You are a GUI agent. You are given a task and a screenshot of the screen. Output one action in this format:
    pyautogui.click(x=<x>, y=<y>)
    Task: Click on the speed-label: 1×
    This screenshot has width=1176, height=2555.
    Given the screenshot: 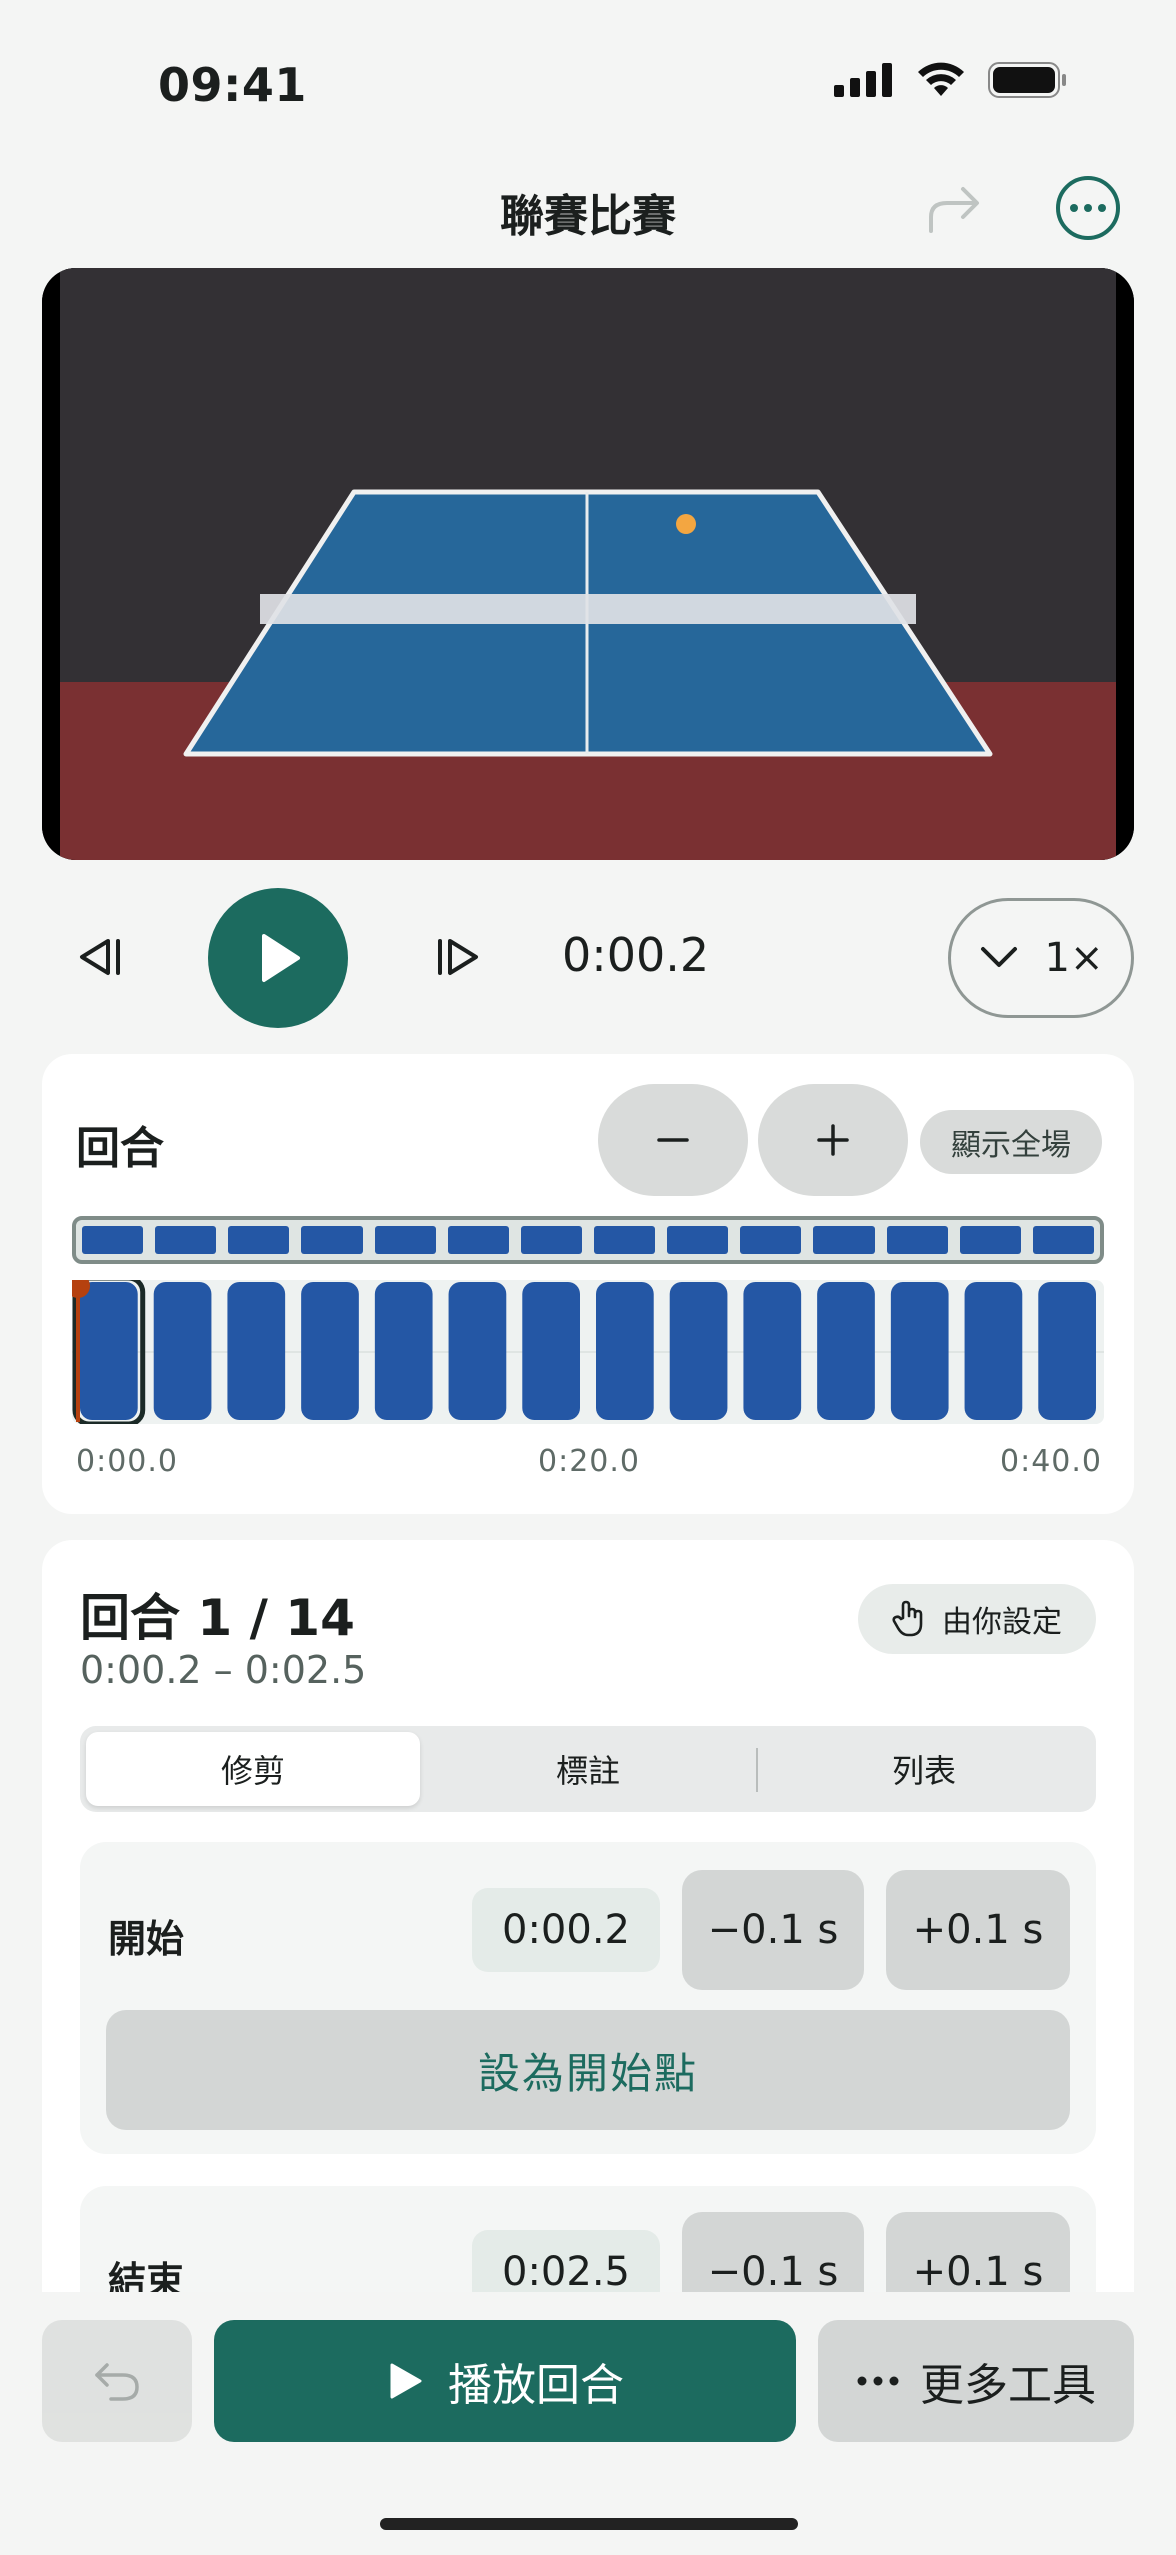 What is the action you would take?
    pyautogui.click(x=1074, y=958)
    